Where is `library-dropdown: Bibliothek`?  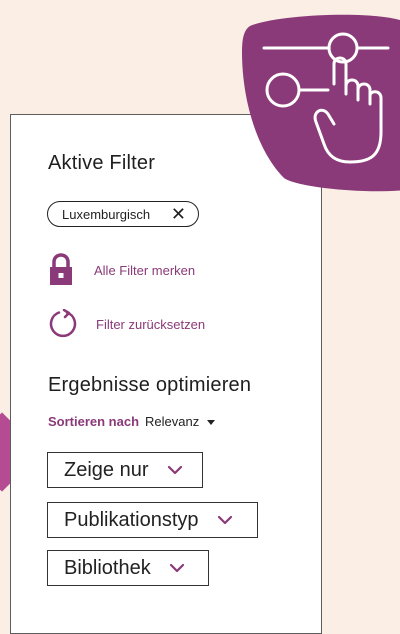
library-dropdown: Bibliothek is located at coordinates (128, 568).